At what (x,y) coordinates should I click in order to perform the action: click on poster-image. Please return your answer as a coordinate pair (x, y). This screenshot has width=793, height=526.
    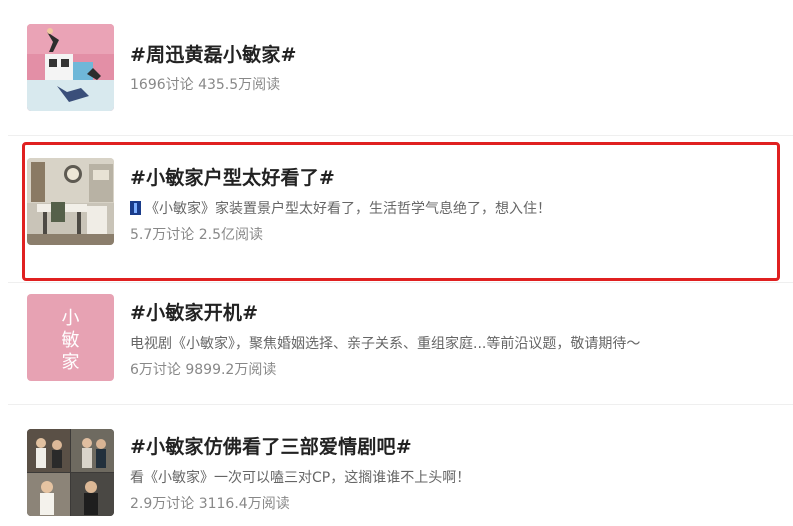
    Looking at the image, I should click on (70, 67).